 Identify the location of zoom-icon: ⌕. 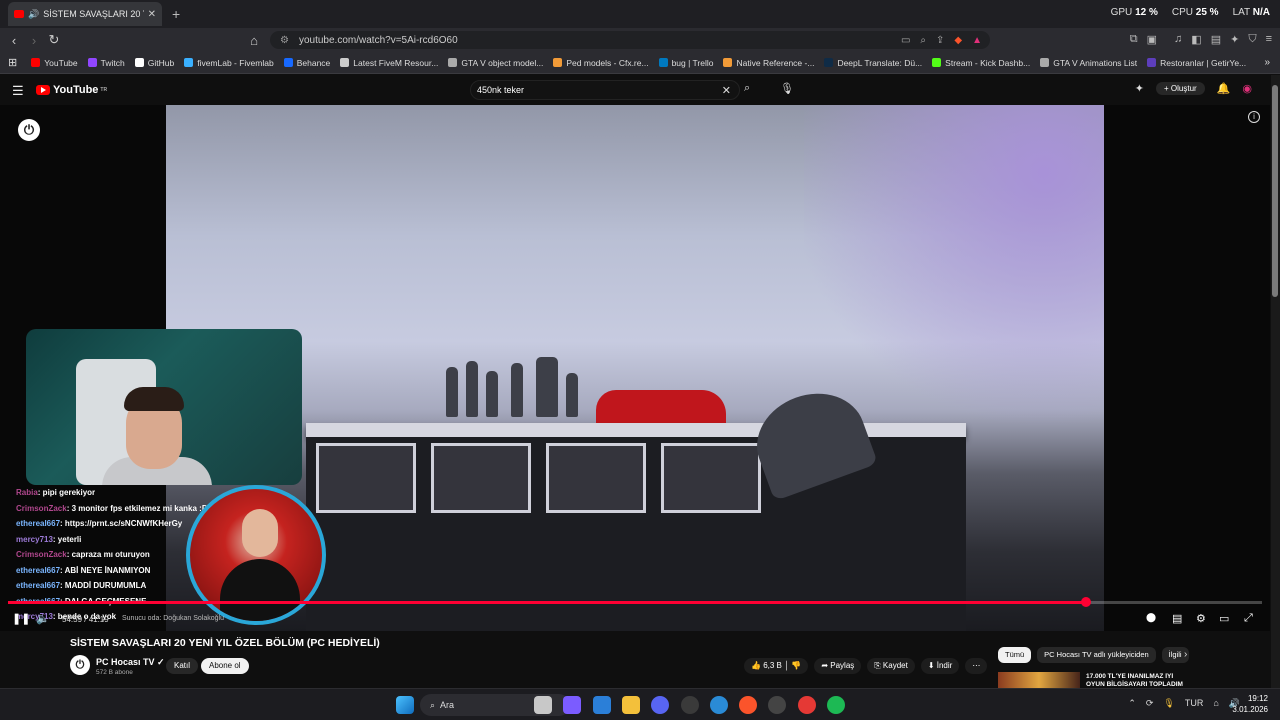
(923, 40).